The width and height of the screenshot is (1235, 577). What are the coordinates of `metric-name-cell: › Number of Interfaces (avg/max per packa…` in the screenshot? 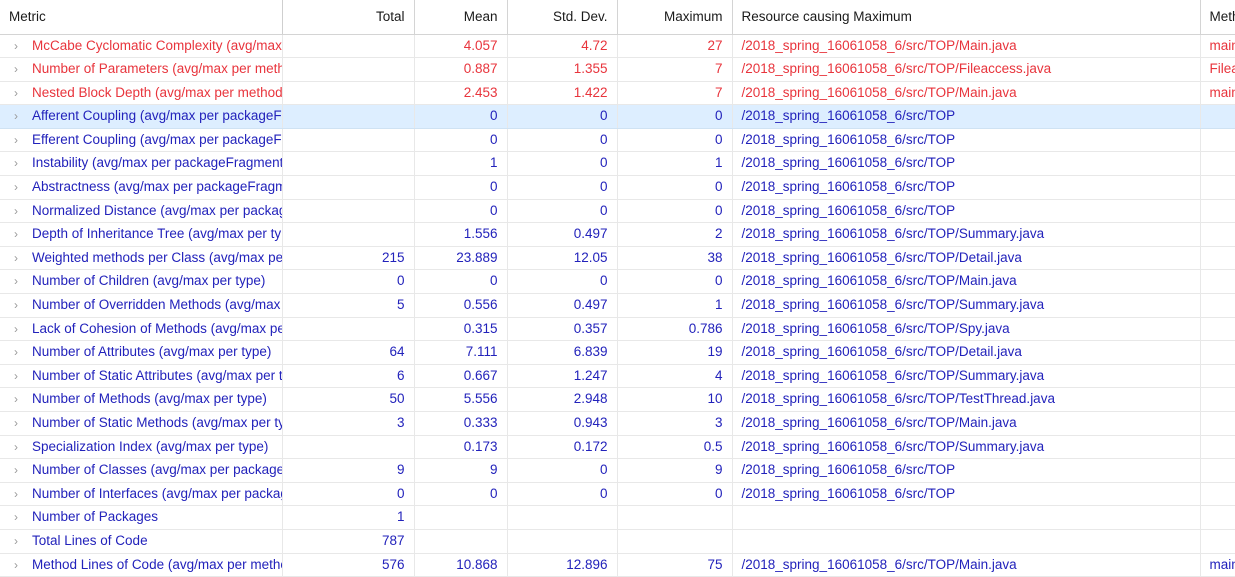 It's located at (141, 494).